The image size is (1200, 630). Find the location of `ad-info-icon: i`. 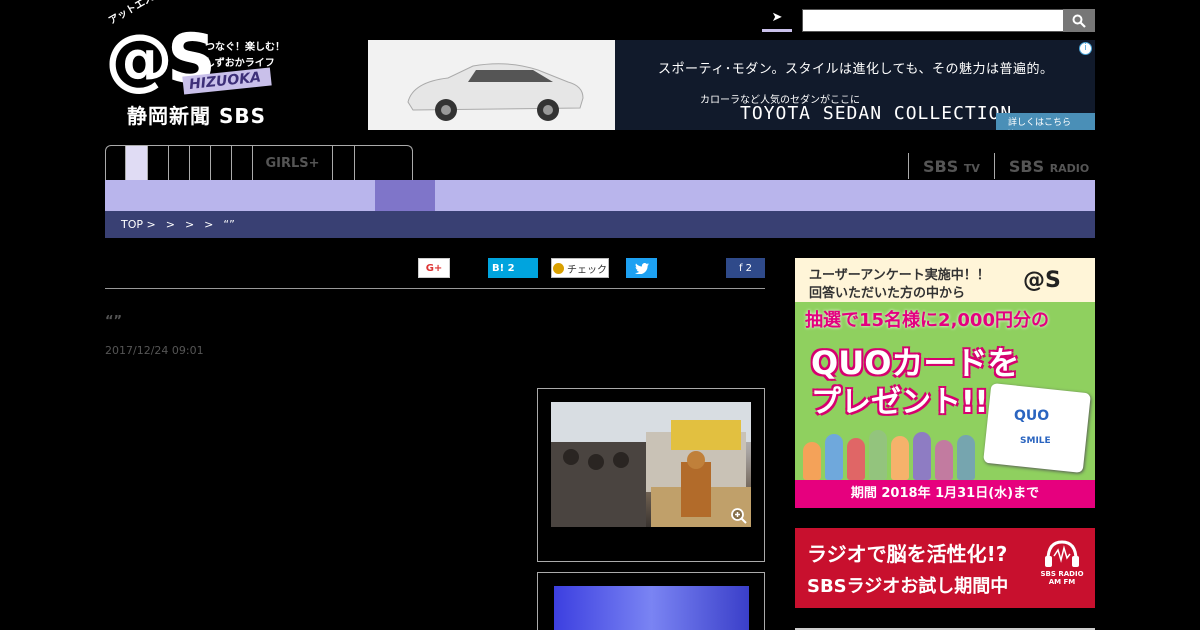

ad-info-icon: i is located at coordinates (1085, 48).